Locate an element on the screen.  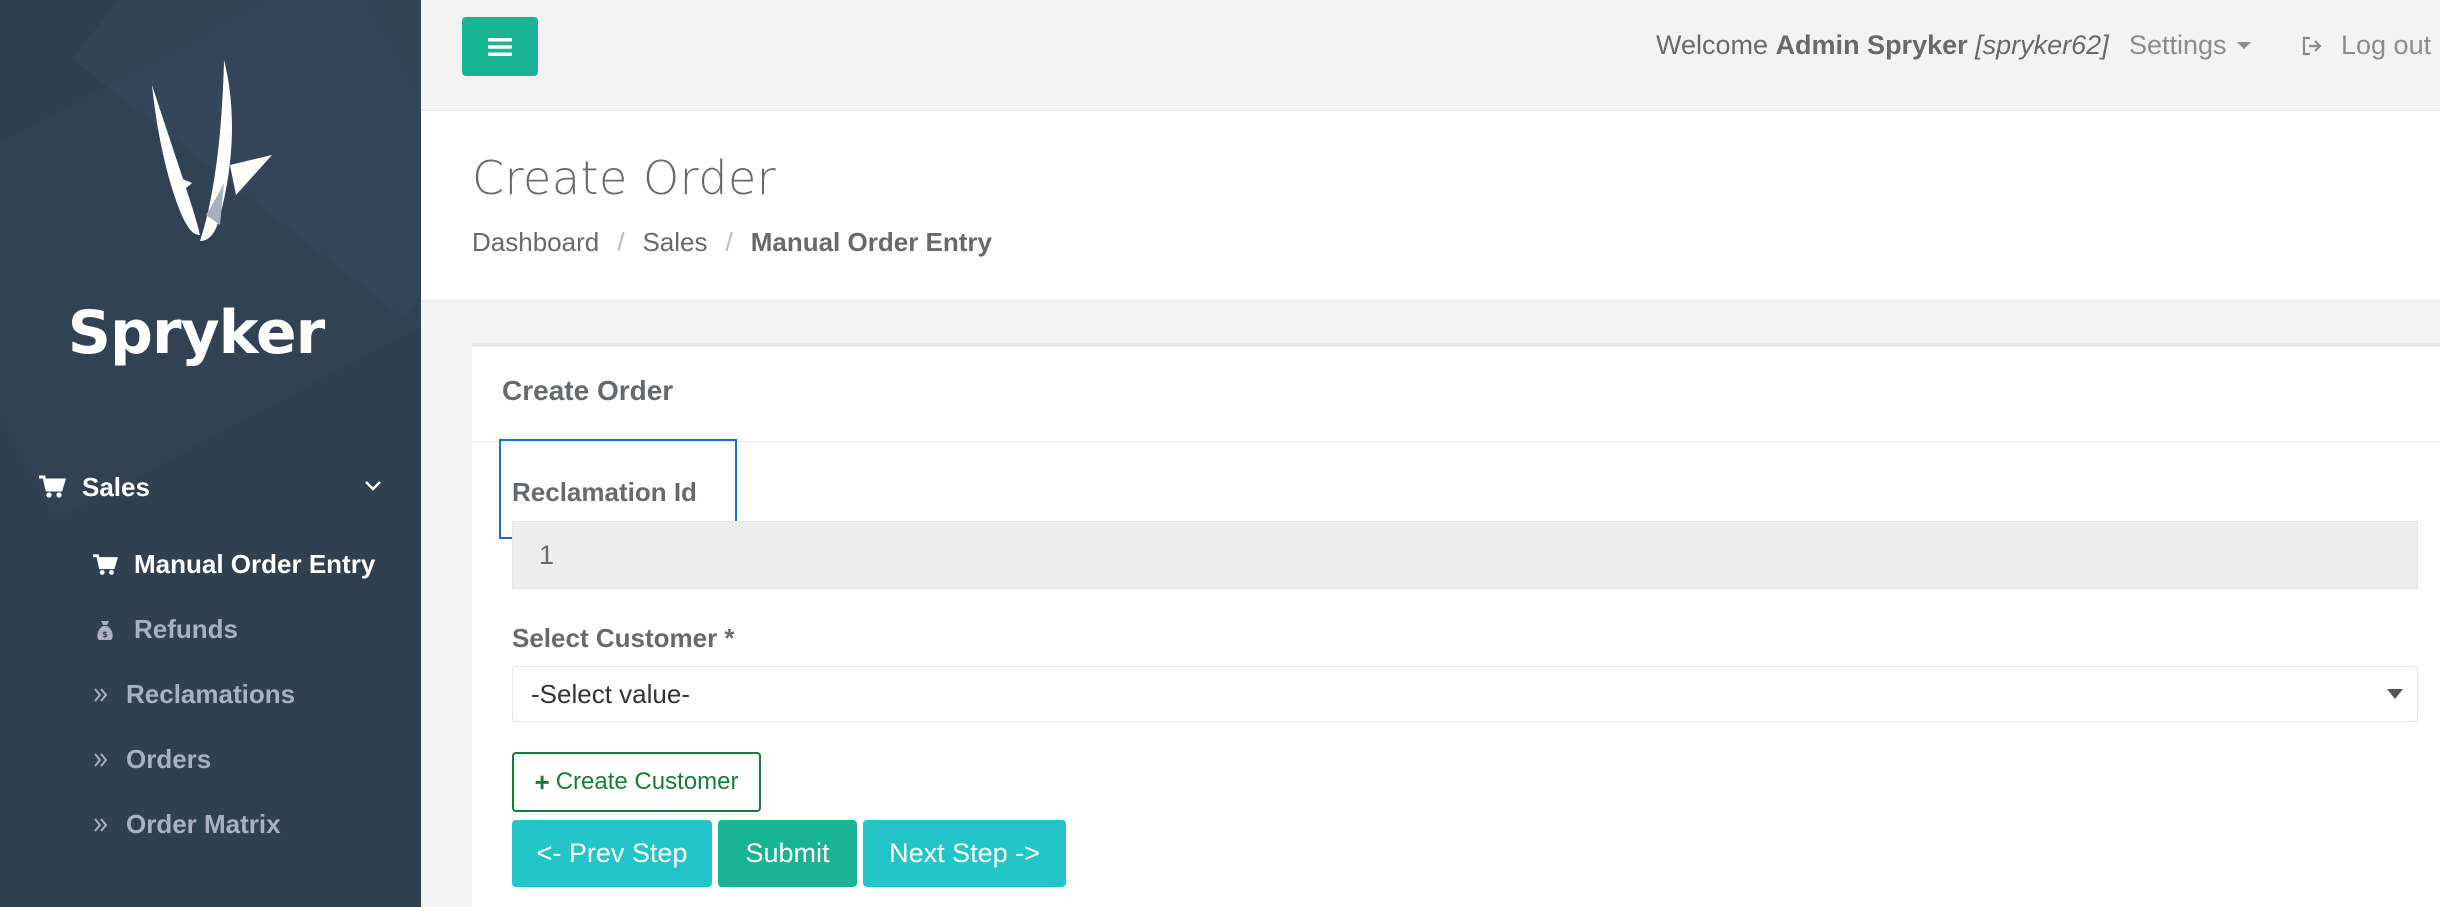
select-customer-dropdown: -Select value- is located at coordinates (1465, 694).